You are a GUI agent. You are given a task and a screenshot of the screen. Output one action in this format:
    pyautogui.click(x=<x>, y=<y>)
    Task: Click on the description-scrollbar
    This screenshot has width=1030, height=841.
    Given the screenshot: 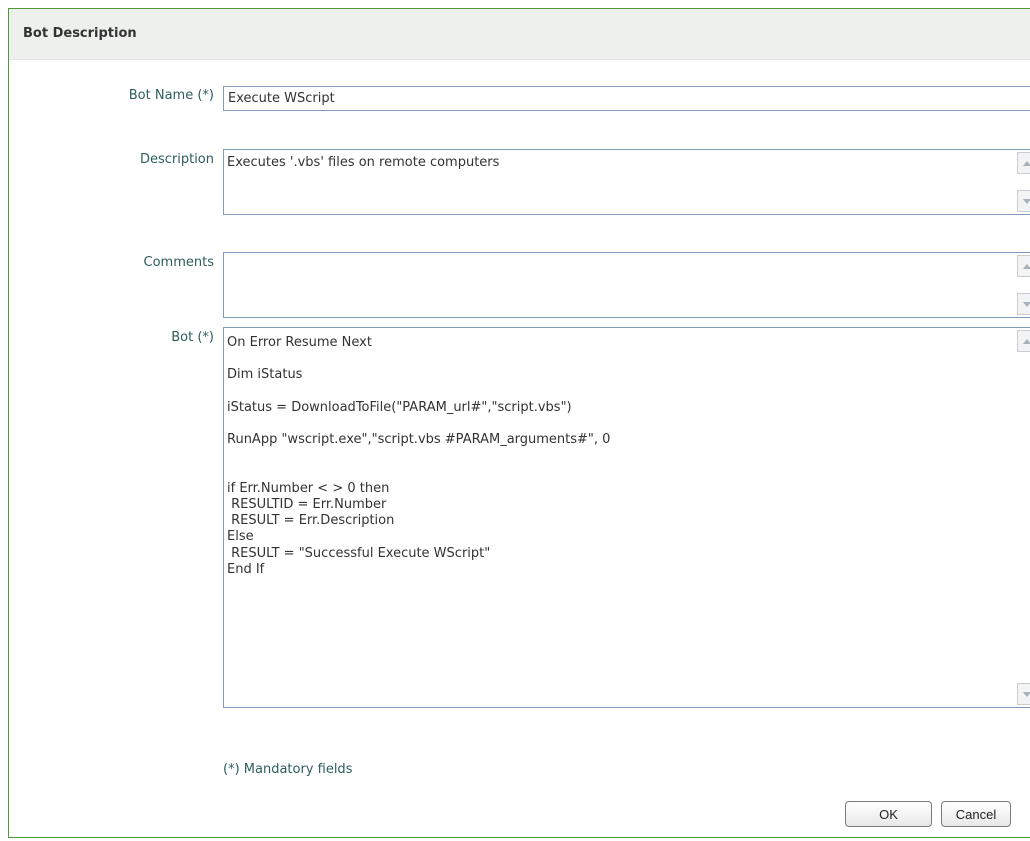 What is the action you would take?
    pyautogui.click(x=1023, y=182)
    